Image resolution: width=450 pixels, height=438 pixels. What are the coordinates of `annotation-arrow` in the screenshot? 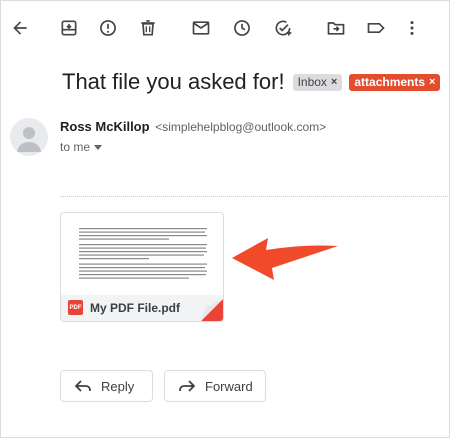 It's located at (285, 259).